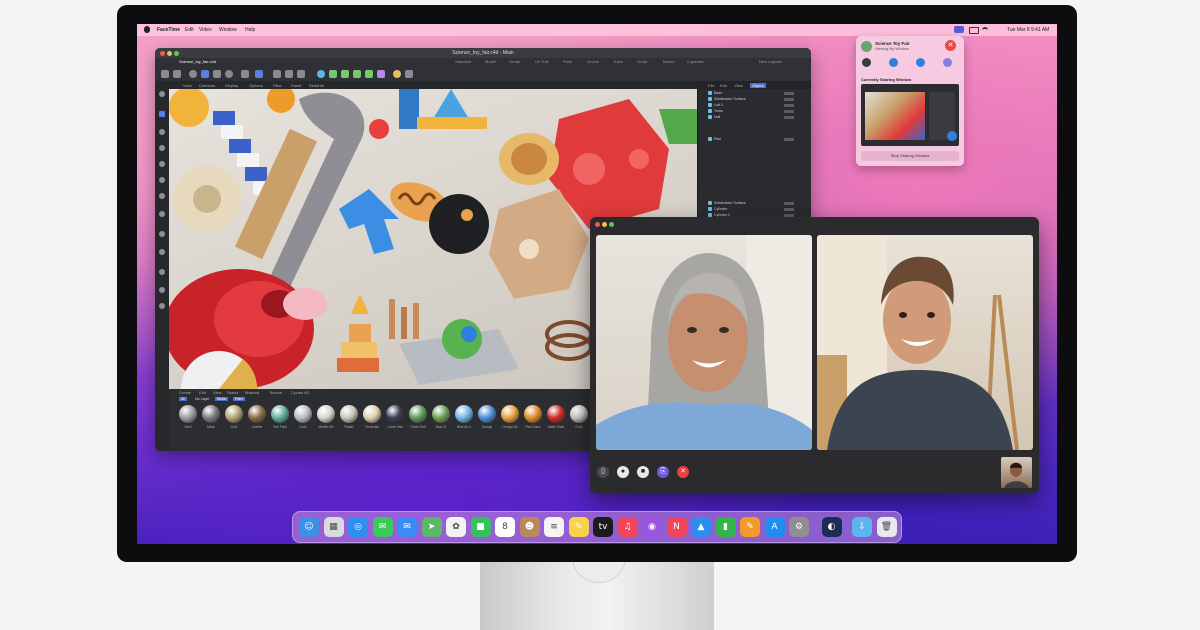 This screenshot has width=1200, height=630. What do you see at coordinates (950, 45) in the screenshot?
I see `leave-shareplay-button: ✕` at bounding box center [950, 45].